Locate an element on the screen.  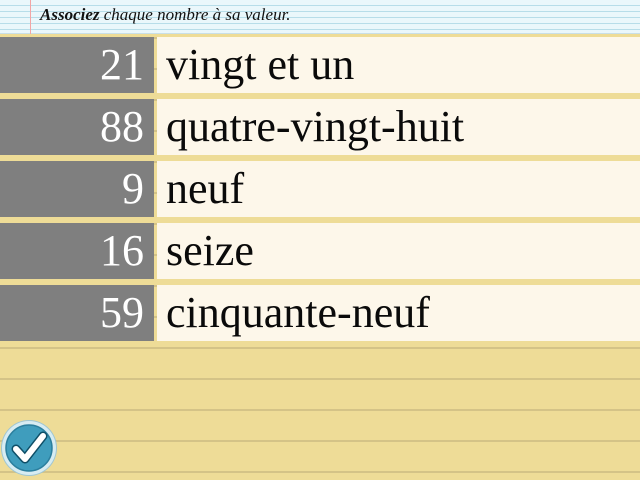
check-answer-button is located at coordinates (29, 448).